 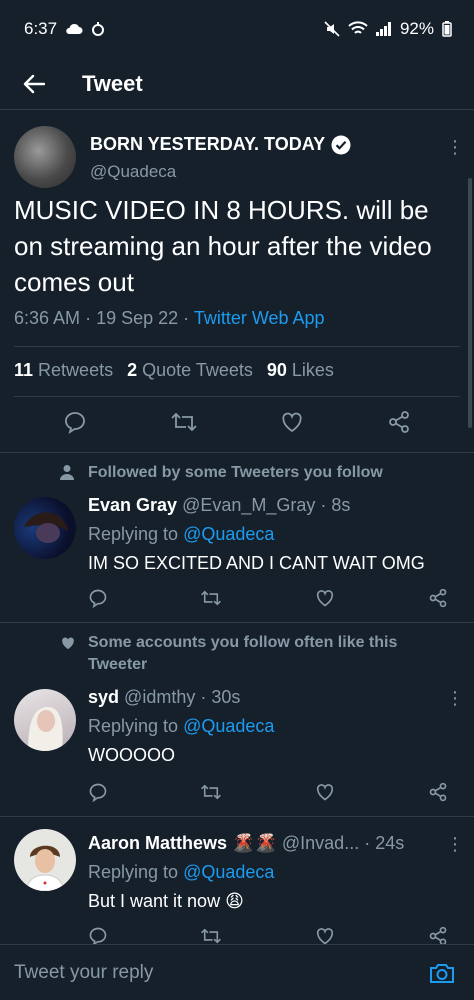 What do you see at coordinates (256, 563) in the screenshot?
I see `reply-text: IM SO EXCITED AND I CANT WAIT OMG` at bounding box center [256, 563].